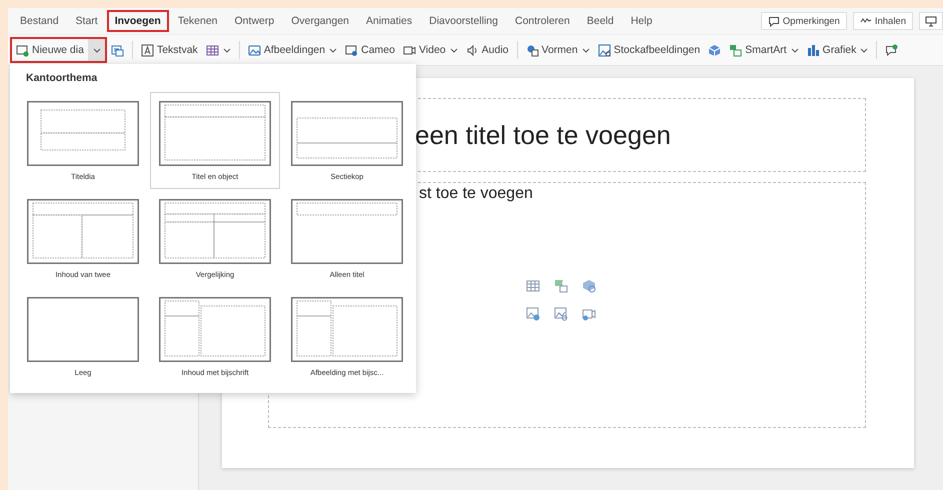 The height and width of the screenshot is (490, 943). I want to click on menu-tab: Ontwerp, so click(254, 21).